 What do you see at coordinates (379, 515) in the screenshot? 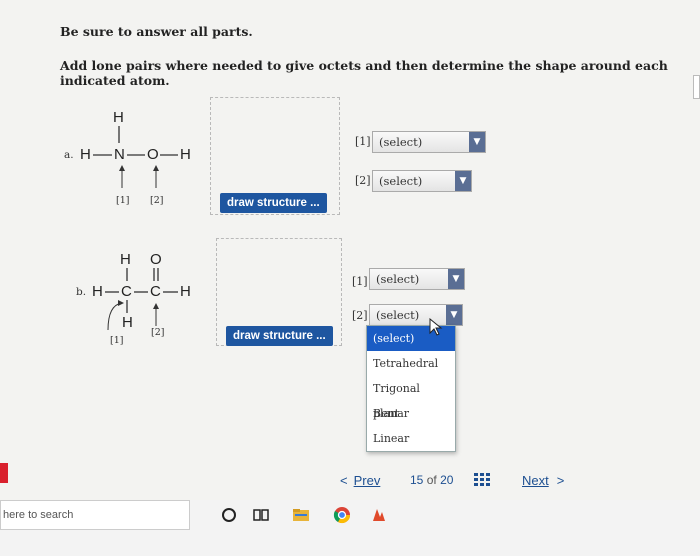
I see `app-icon` at bounding box center [379, 515].